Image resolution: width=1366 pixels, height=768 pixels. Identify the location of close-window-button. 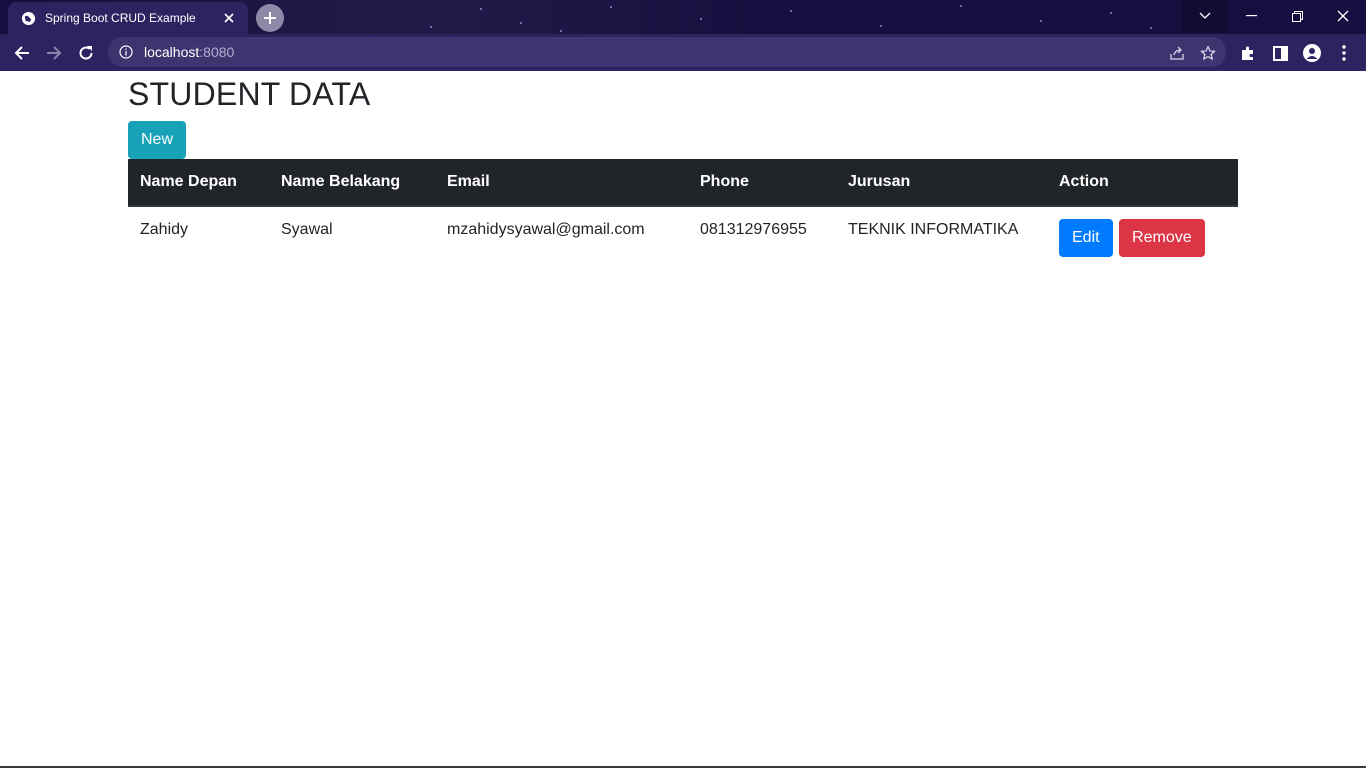
(1343, 16).